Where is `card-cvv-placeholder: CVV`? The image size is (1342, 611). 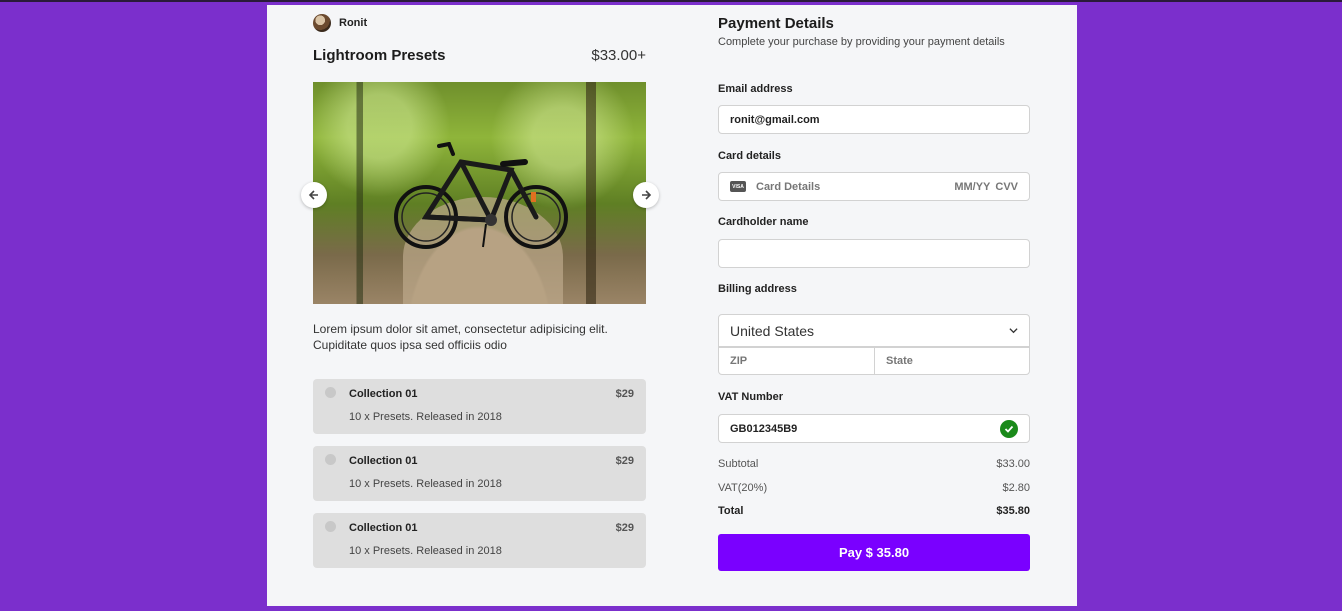
card-cvv-placeholder: CVV is located at coordinates (1006, 186).